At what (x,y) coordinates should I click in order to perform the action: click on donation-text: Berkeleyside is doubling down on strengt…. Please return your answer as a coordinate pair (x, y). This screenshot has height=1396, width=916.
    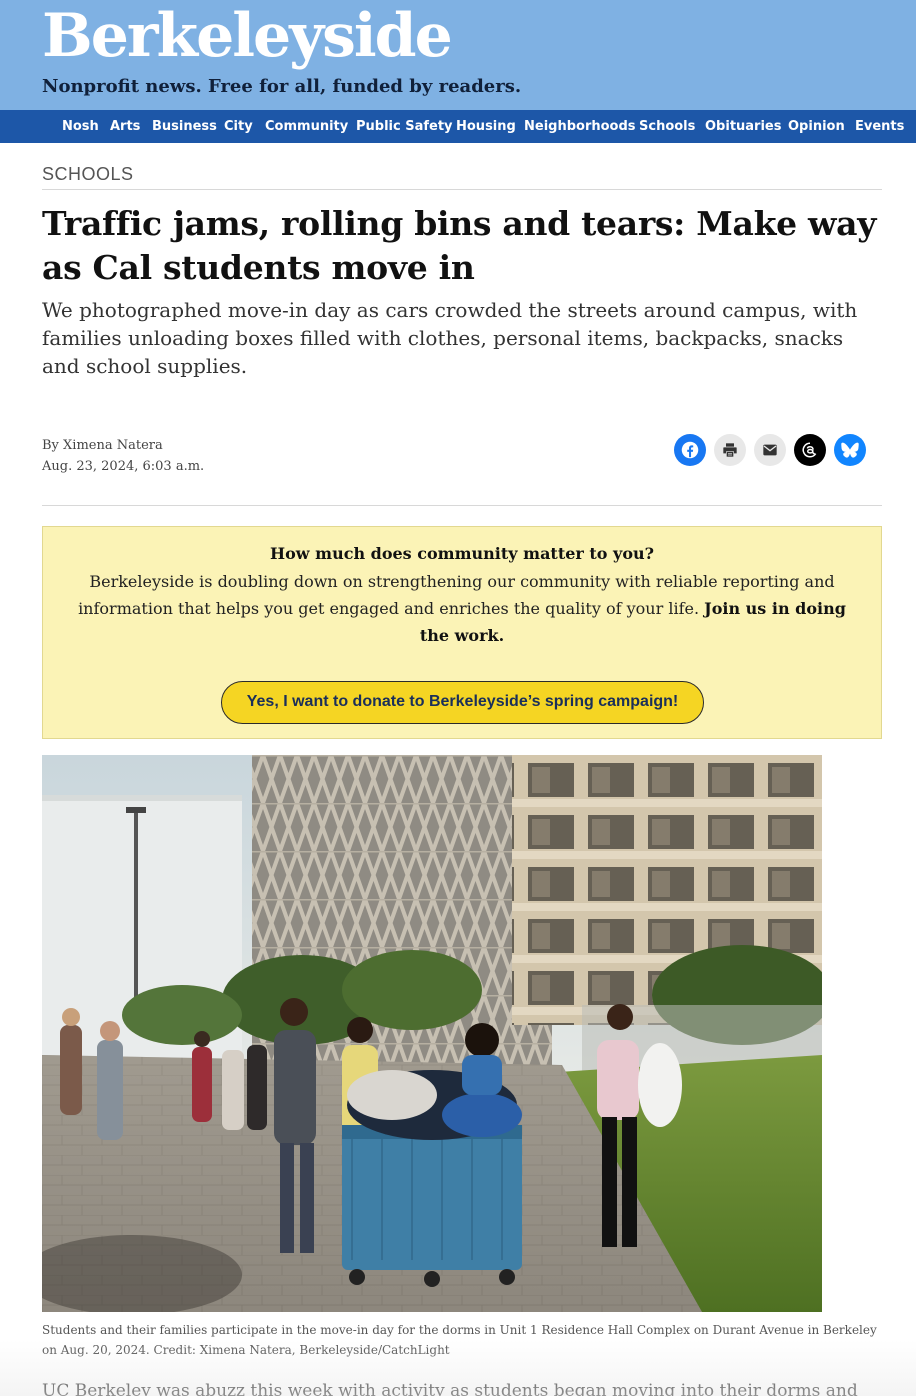
    Looking at the image, I should click on (462, 608).